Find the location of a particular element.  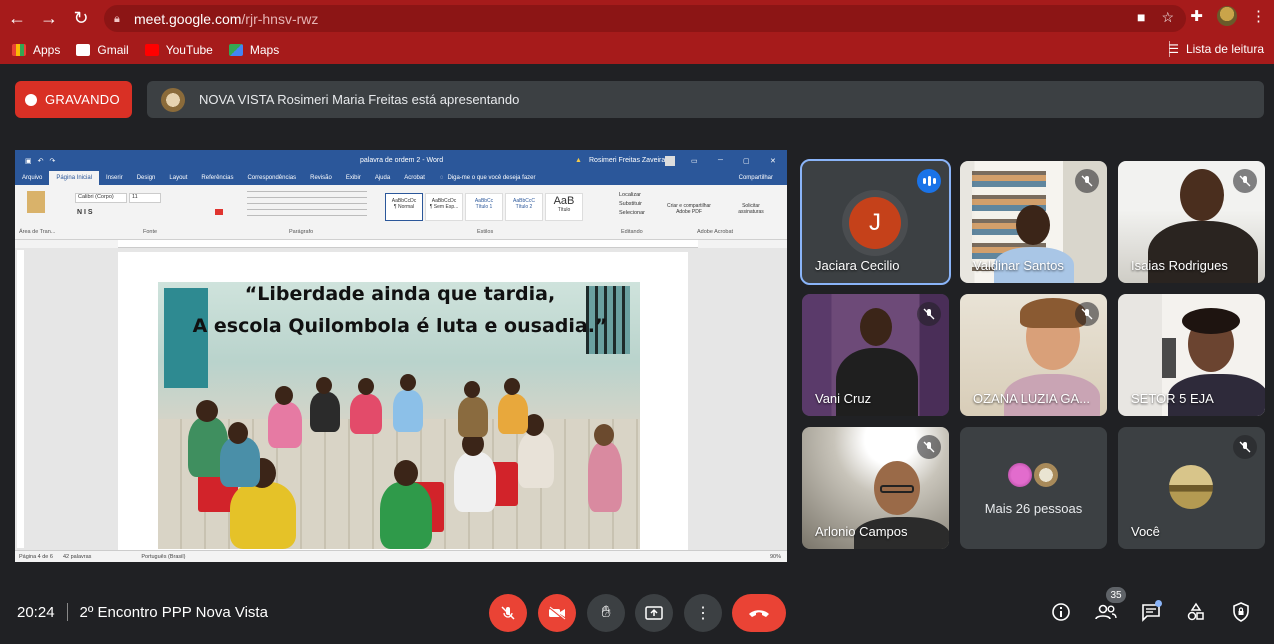

gmail-icon is located at coordinates (83, 50).